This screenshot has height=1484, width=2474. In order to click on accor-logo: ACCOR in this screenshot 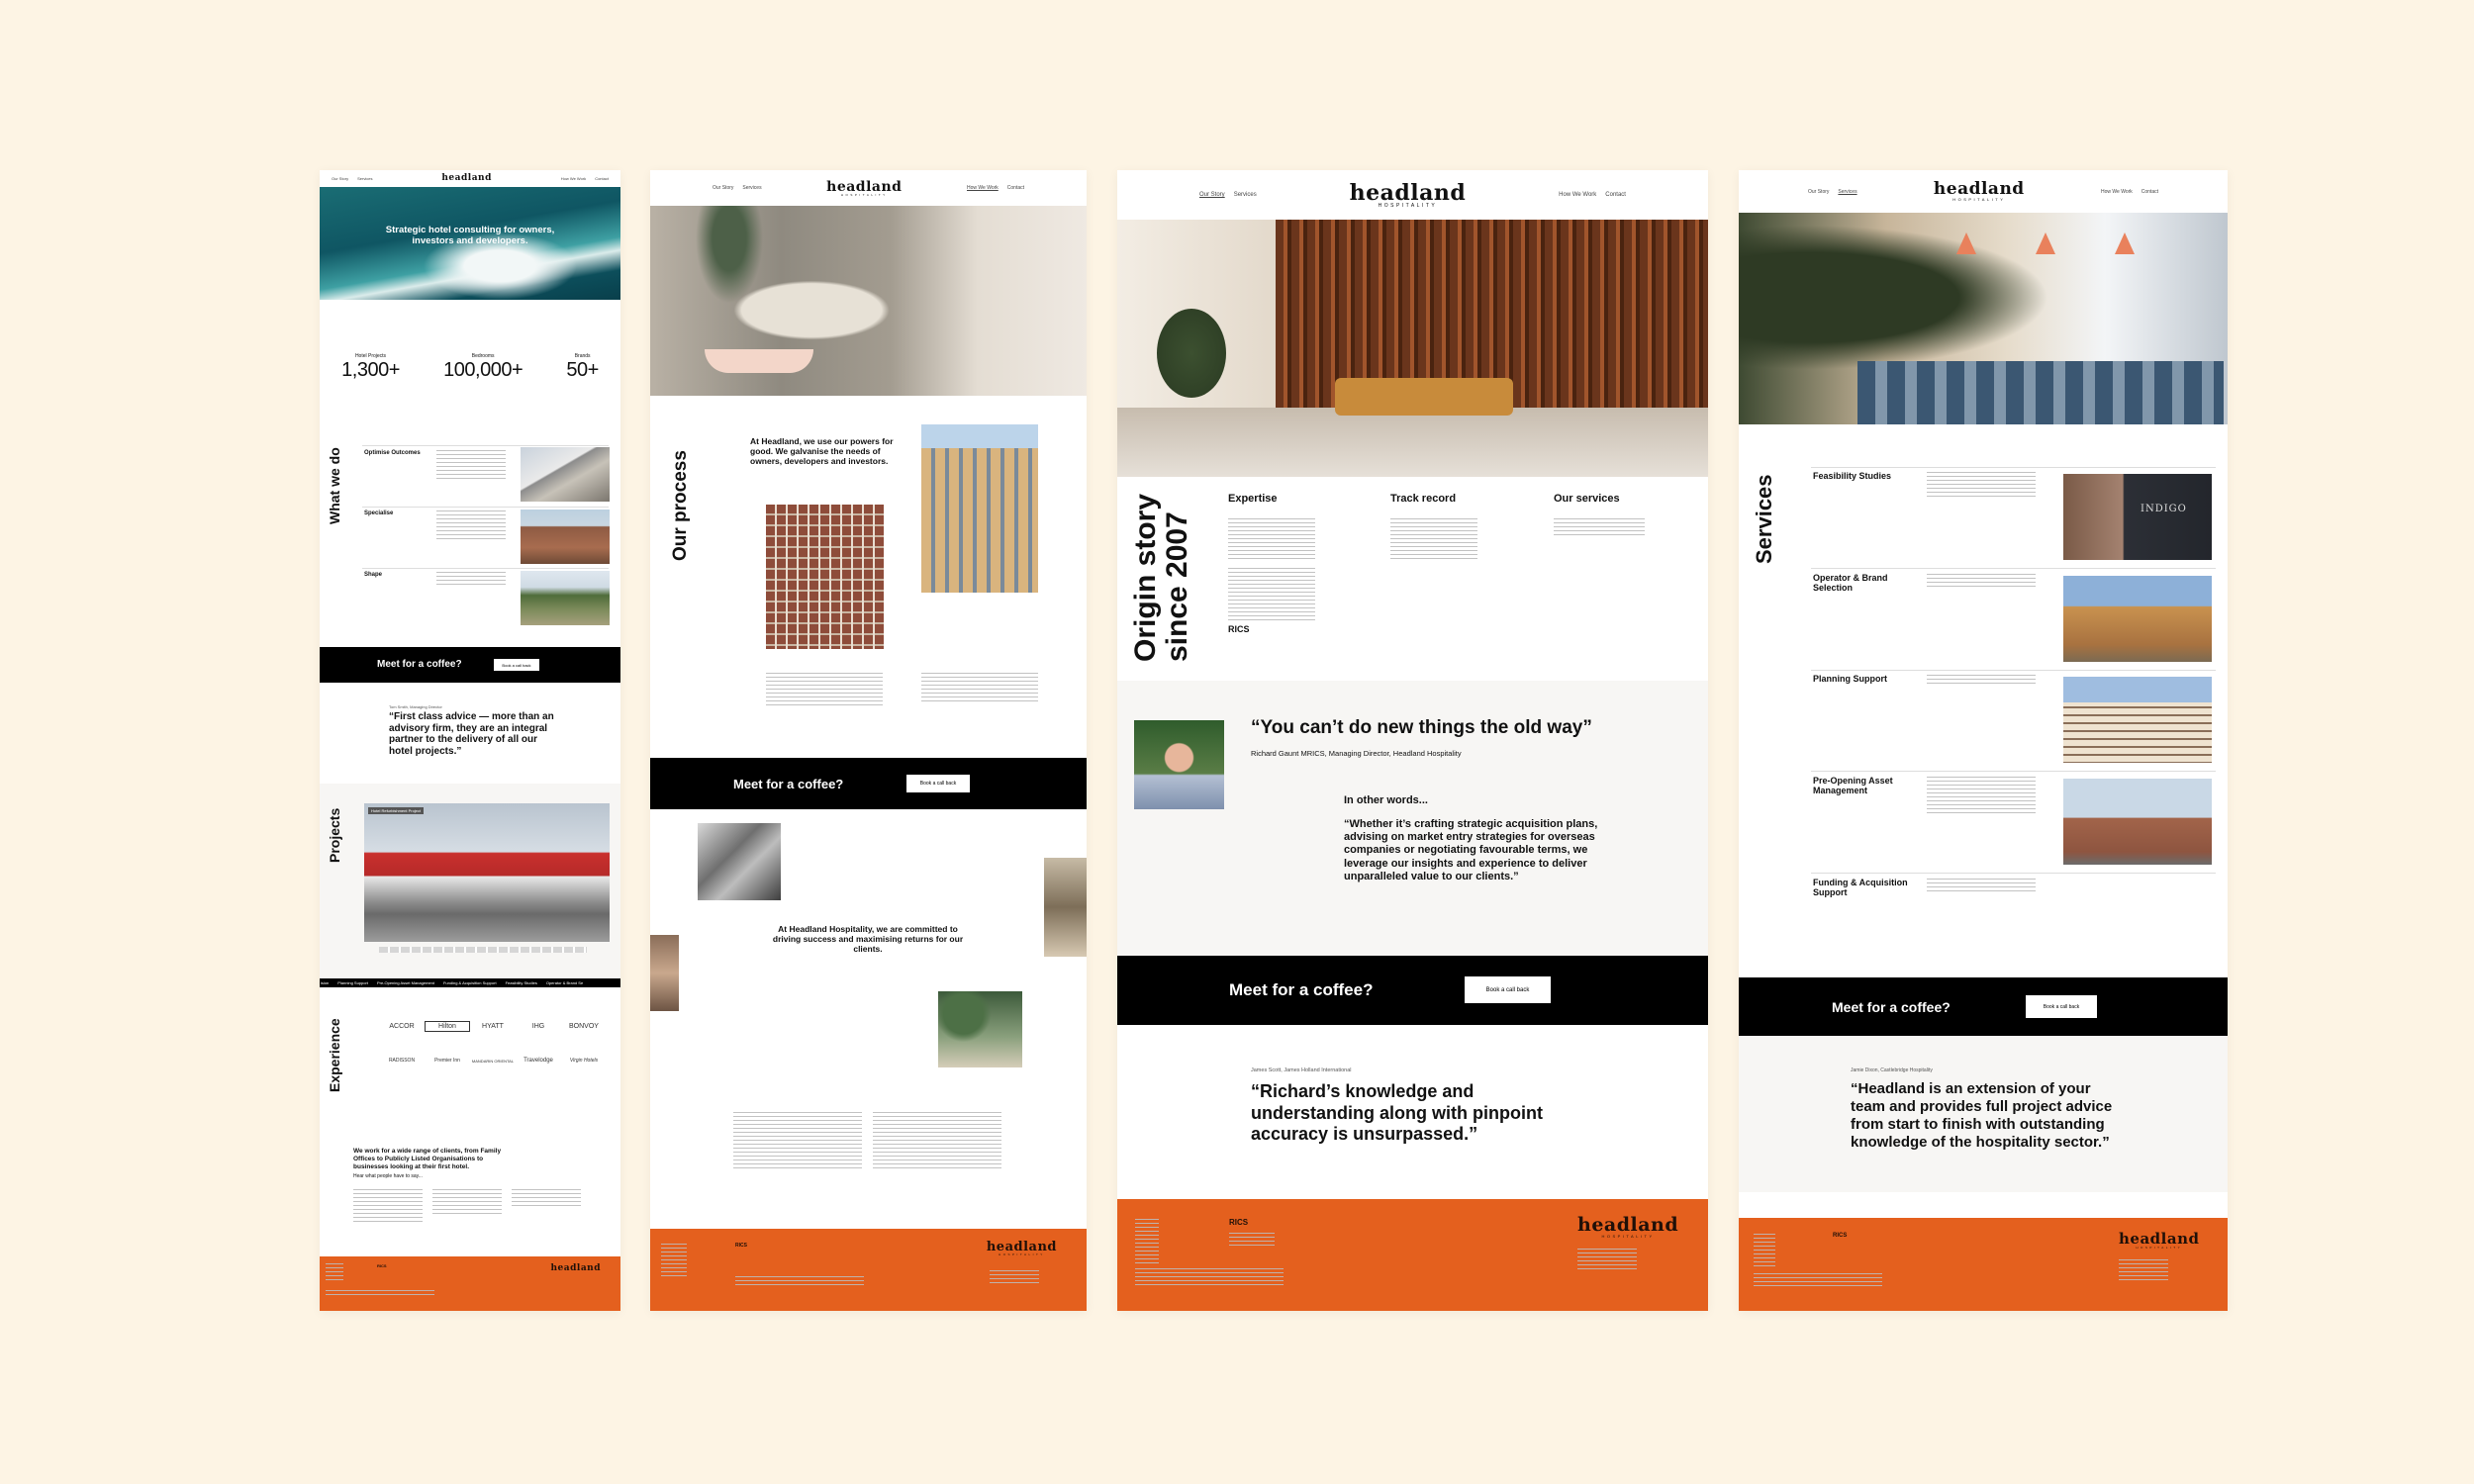, I will do `click(402, 1026)`.